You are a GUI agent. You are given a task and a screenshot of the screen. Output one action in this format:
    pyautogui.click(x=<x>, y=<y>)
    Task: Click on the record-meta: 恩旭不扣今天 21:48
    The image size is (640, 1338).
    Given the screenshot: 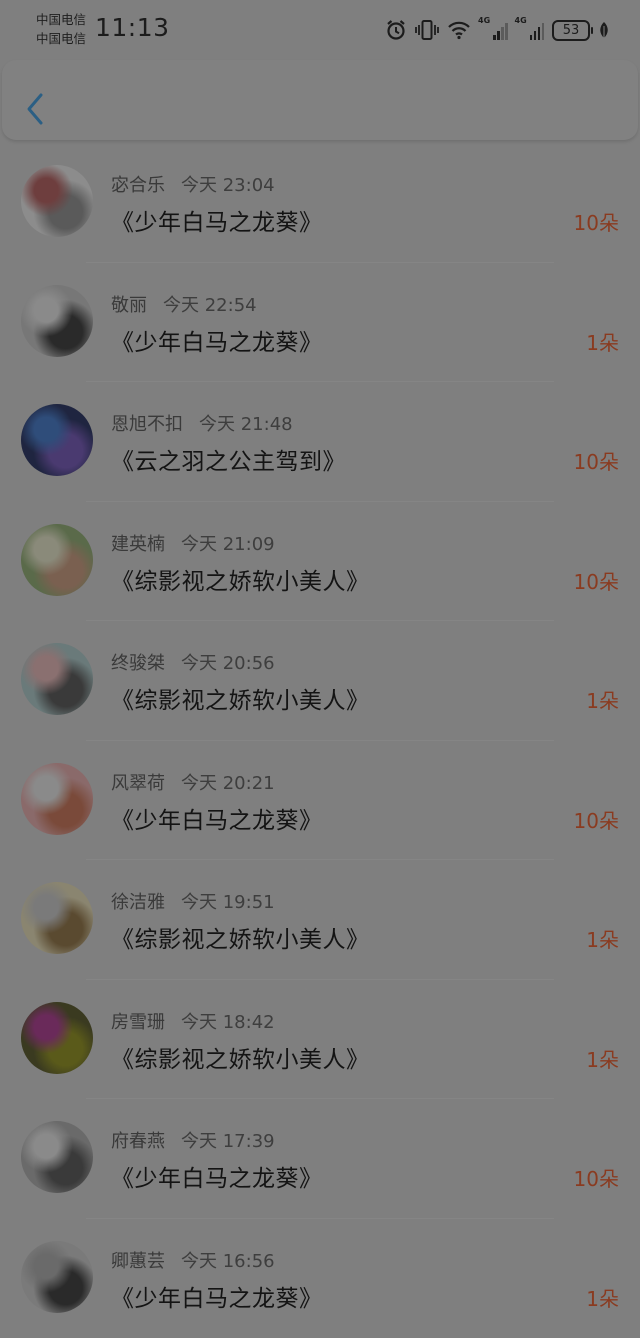 What is the action you would take?
    pyautogui.click(x=202, y=423)
    